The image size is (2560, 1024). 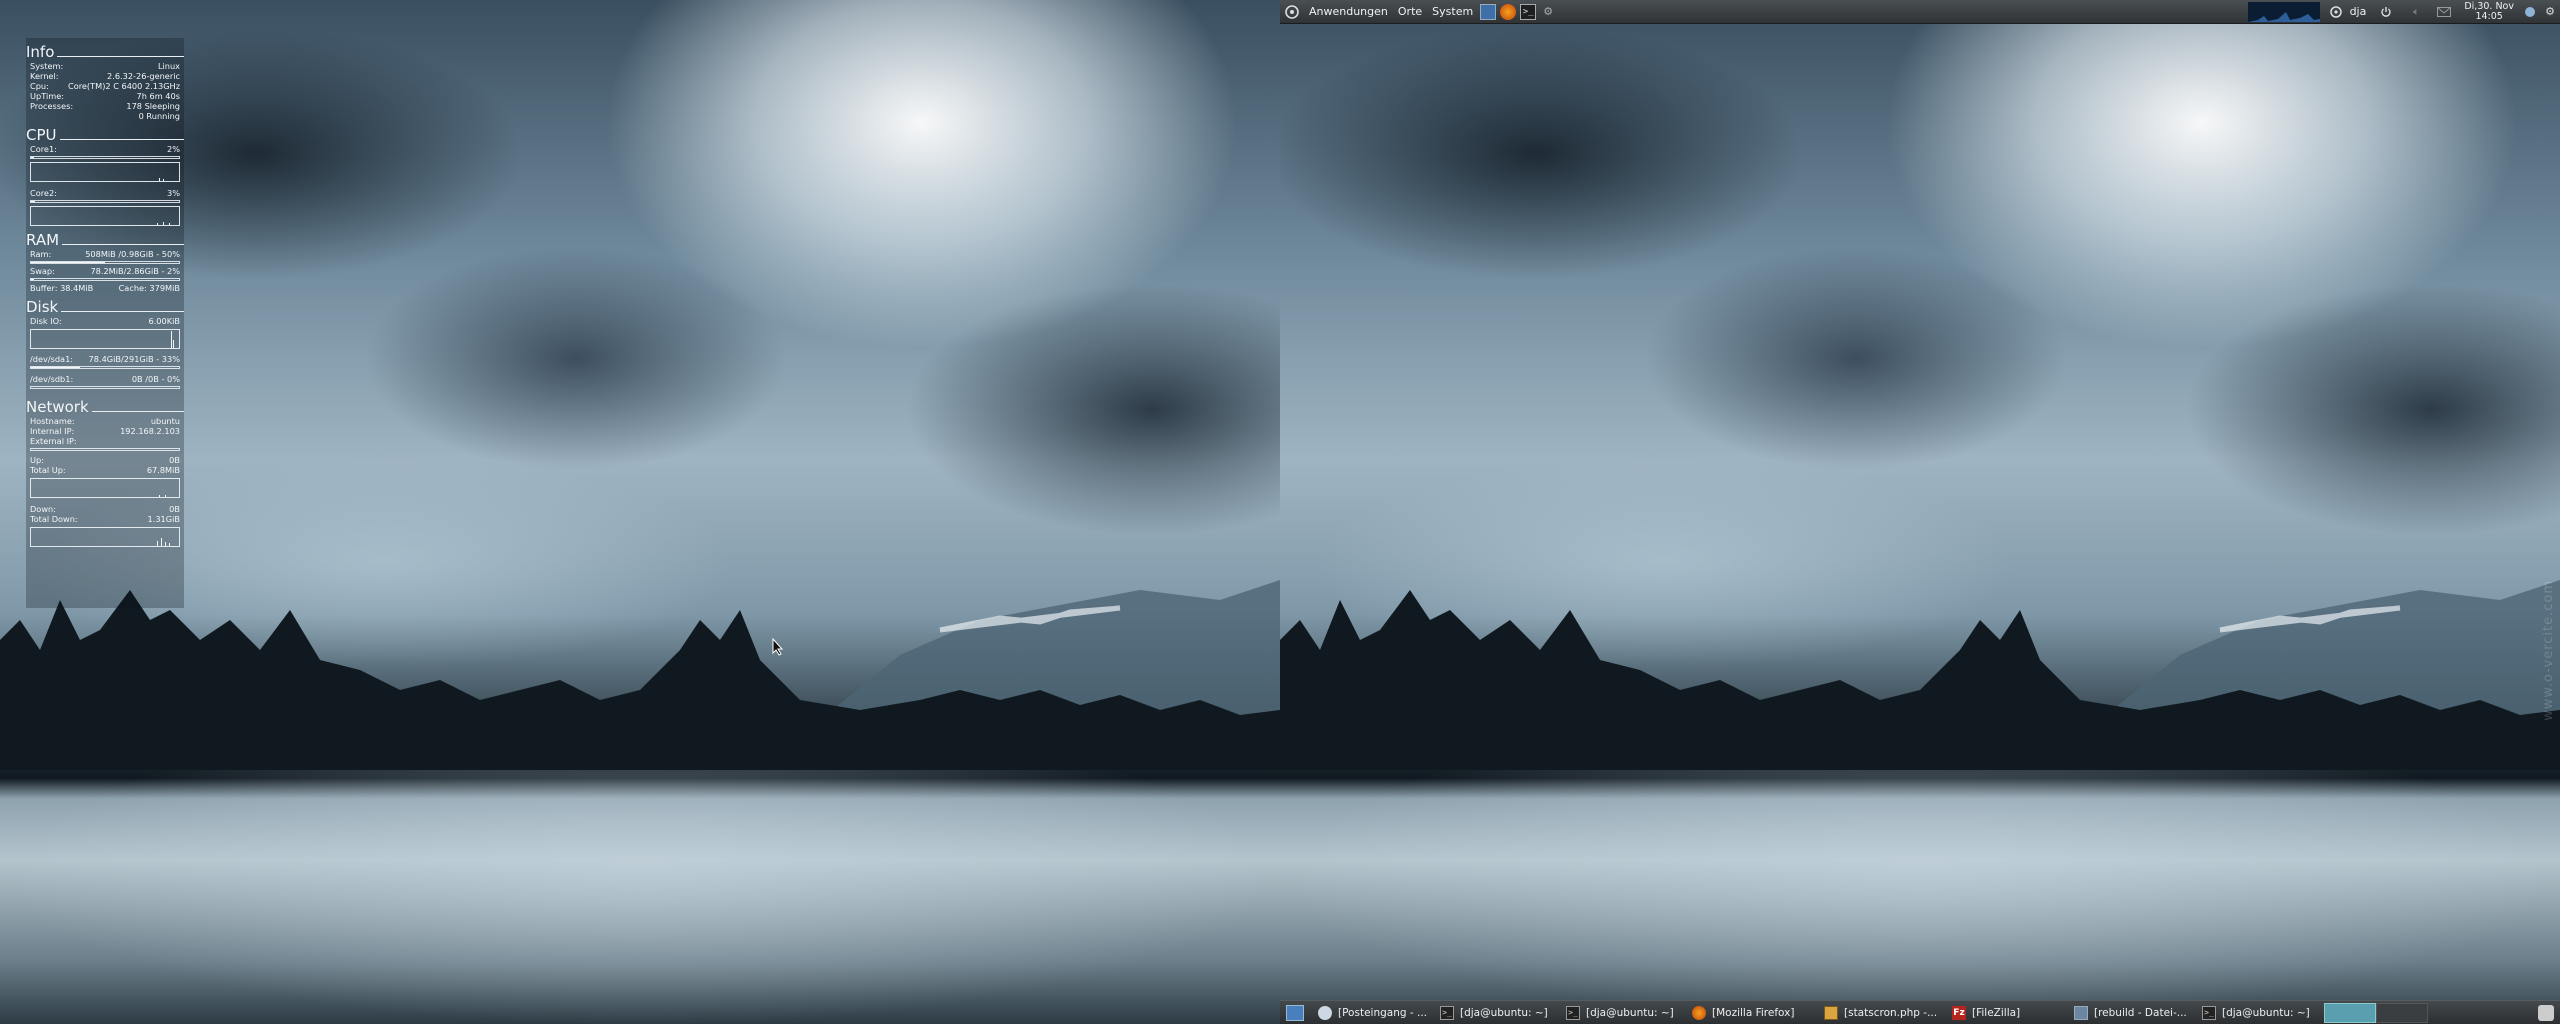 I want to click on upload-graph, so click(x=105, y=488).